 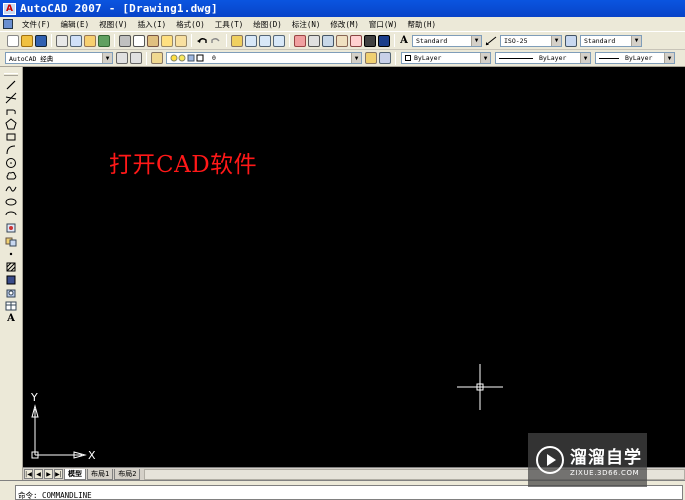 What do you see at coordinates (229, 24) in the screenshot?
I see `menu-tools: 工具(T)` at bounding box center [229, 24].